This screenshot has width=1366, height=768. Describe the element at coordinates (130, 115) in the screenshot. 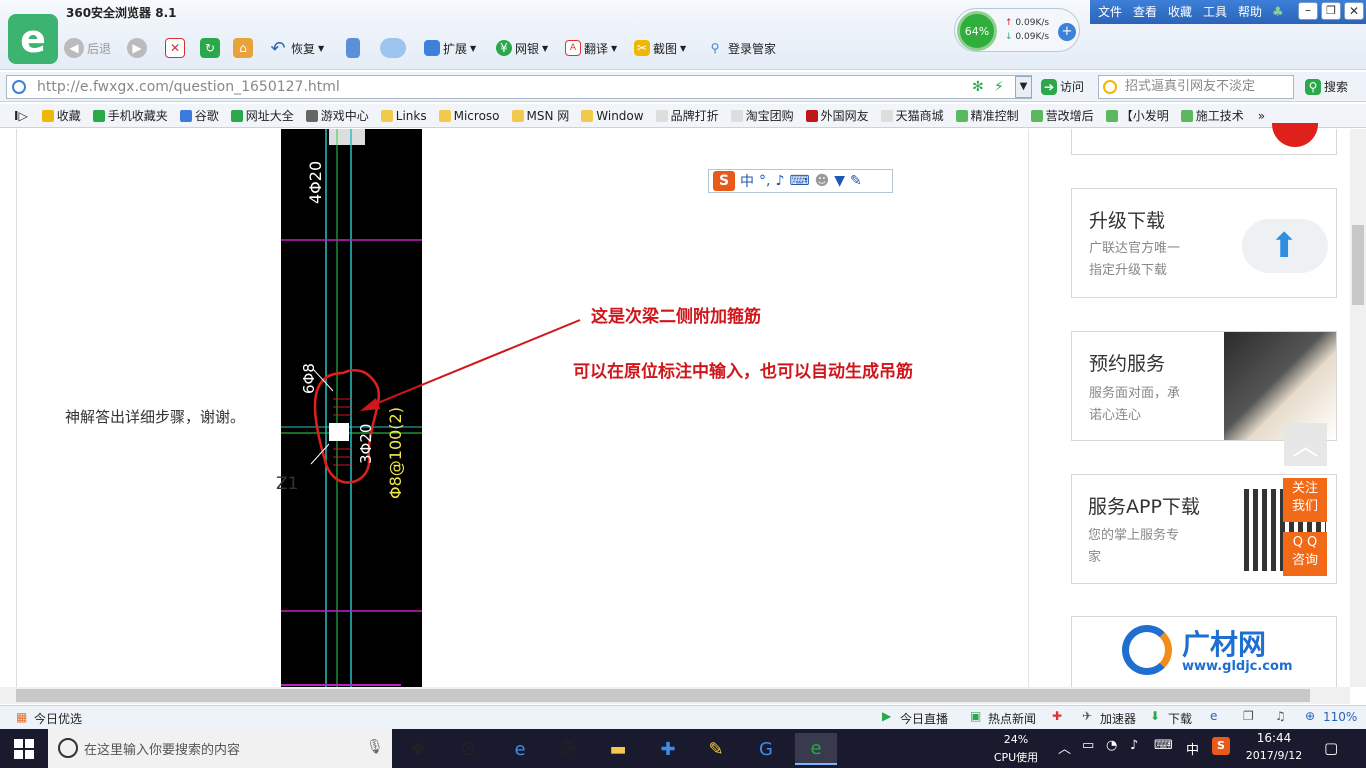

I see `bookmark-item: 手机收藏夹` at that location.